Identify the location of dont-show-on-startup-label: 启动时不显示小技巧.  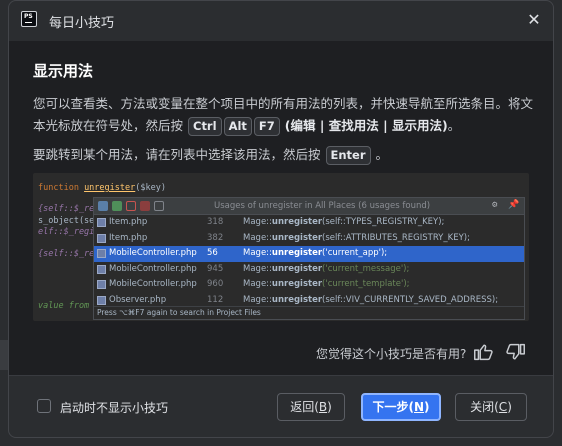
(114, 408).